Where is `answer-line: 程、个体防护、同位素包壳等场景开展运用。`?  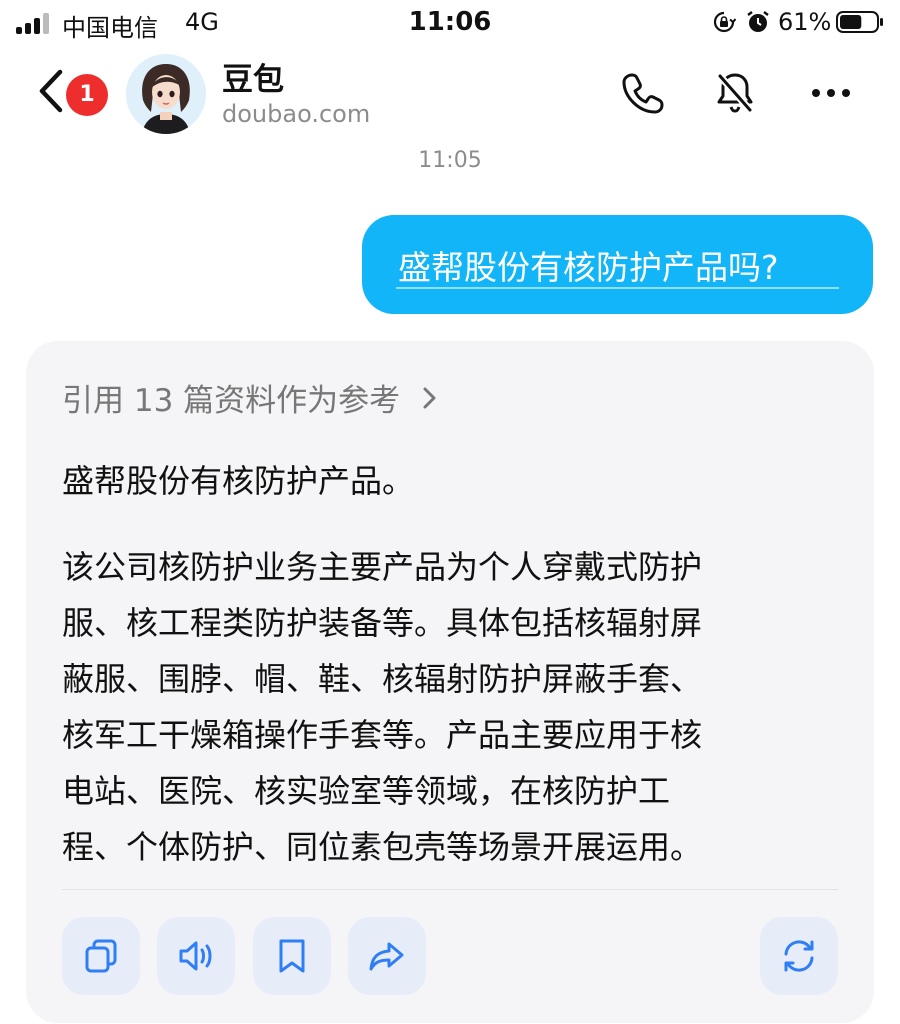 answer-line: 程、个体防护、同位素包壳等场景开展运用。 is located at coordinates (382, 847).